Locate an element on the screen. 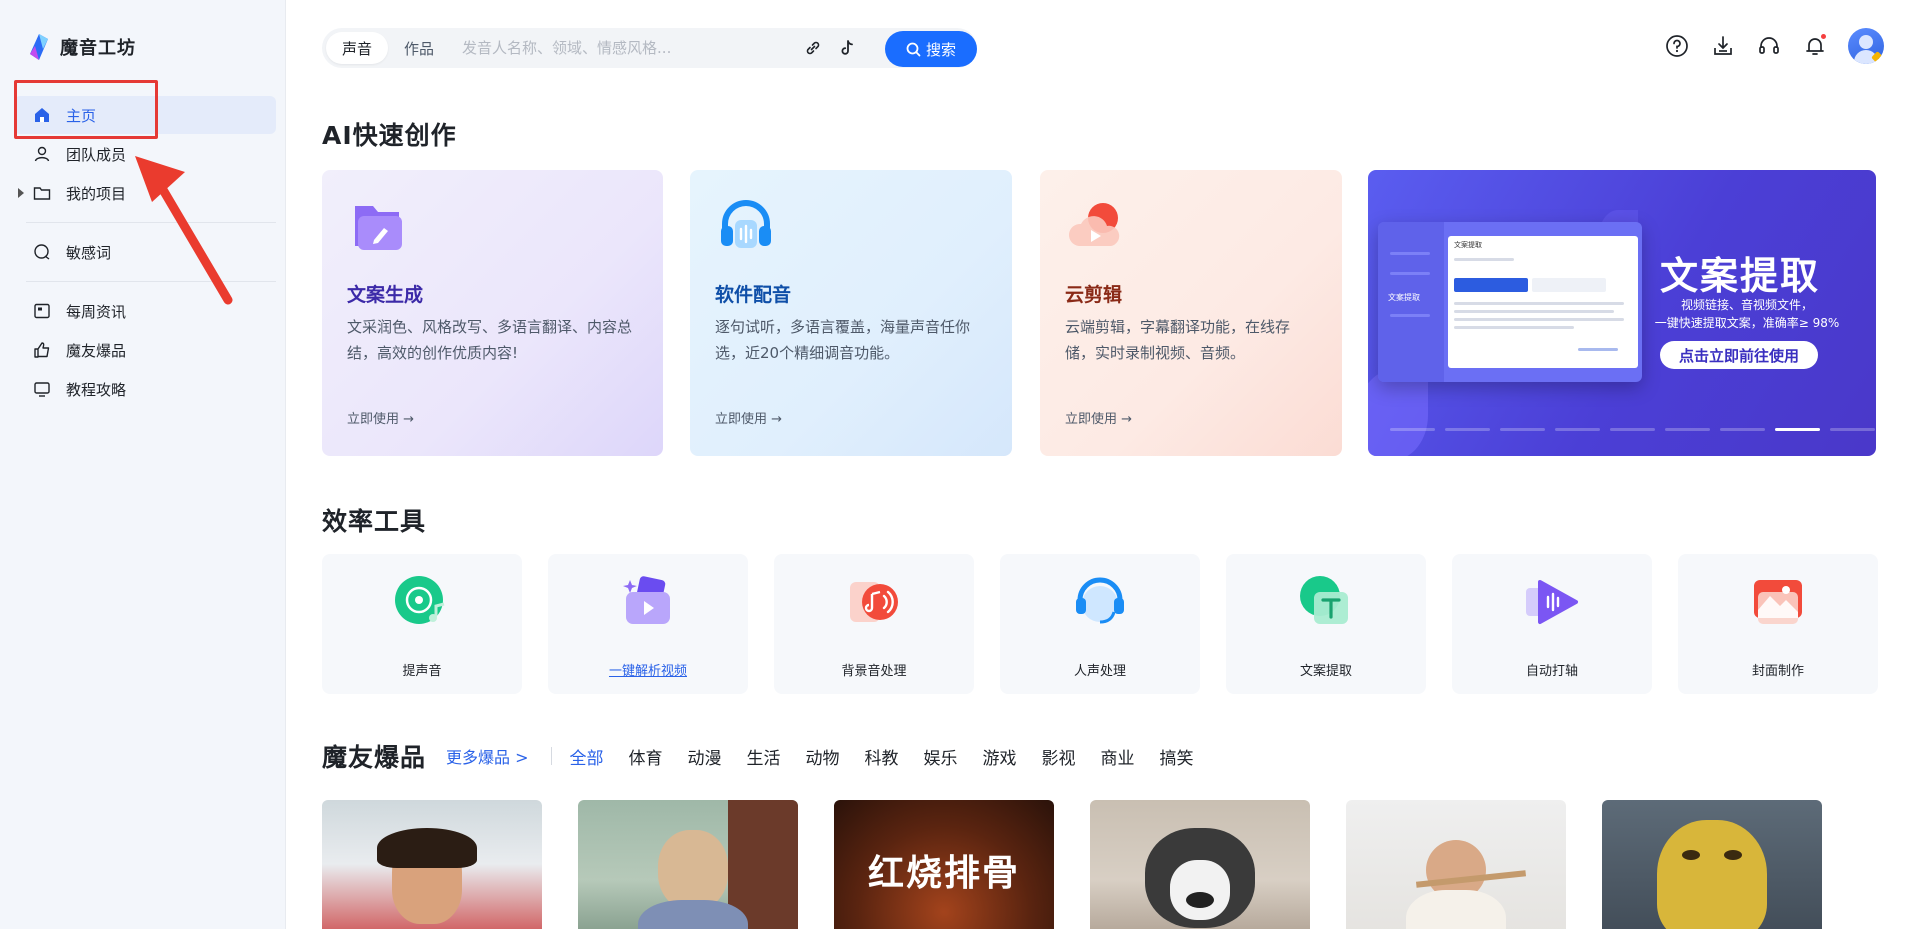 The height and width of the screenshot is (929, 1920). card-description: 文采润色、风格改写、多语言翻译、内容总结，高效的创作优质内容! is located at coordinates (490, 340).